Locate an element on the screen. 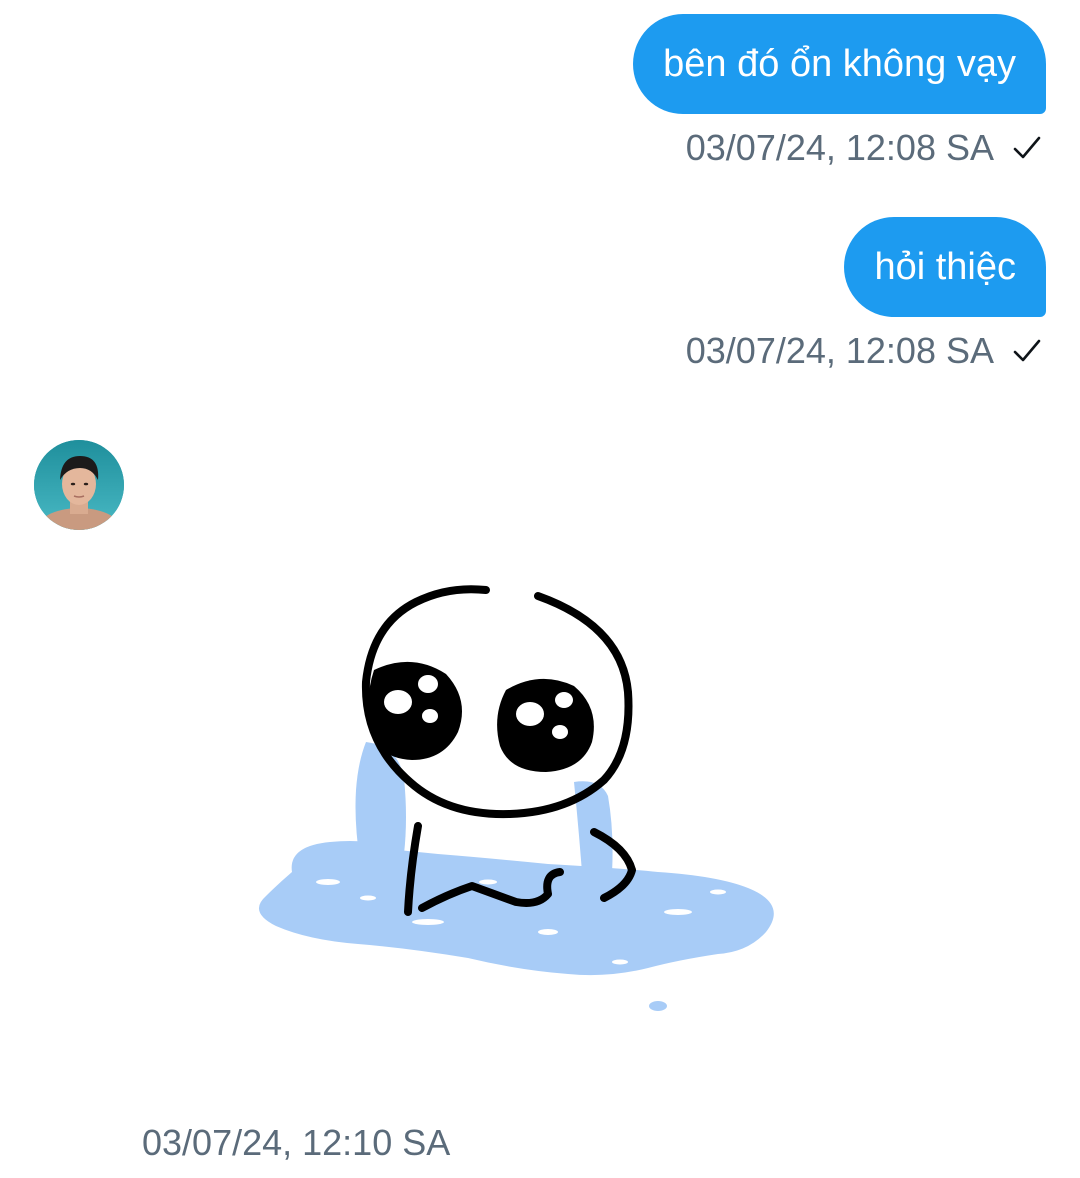 Image resolution: width=1080 pixels, height=1178 pixels. avatar-photo is located at coordinates (79, 485).